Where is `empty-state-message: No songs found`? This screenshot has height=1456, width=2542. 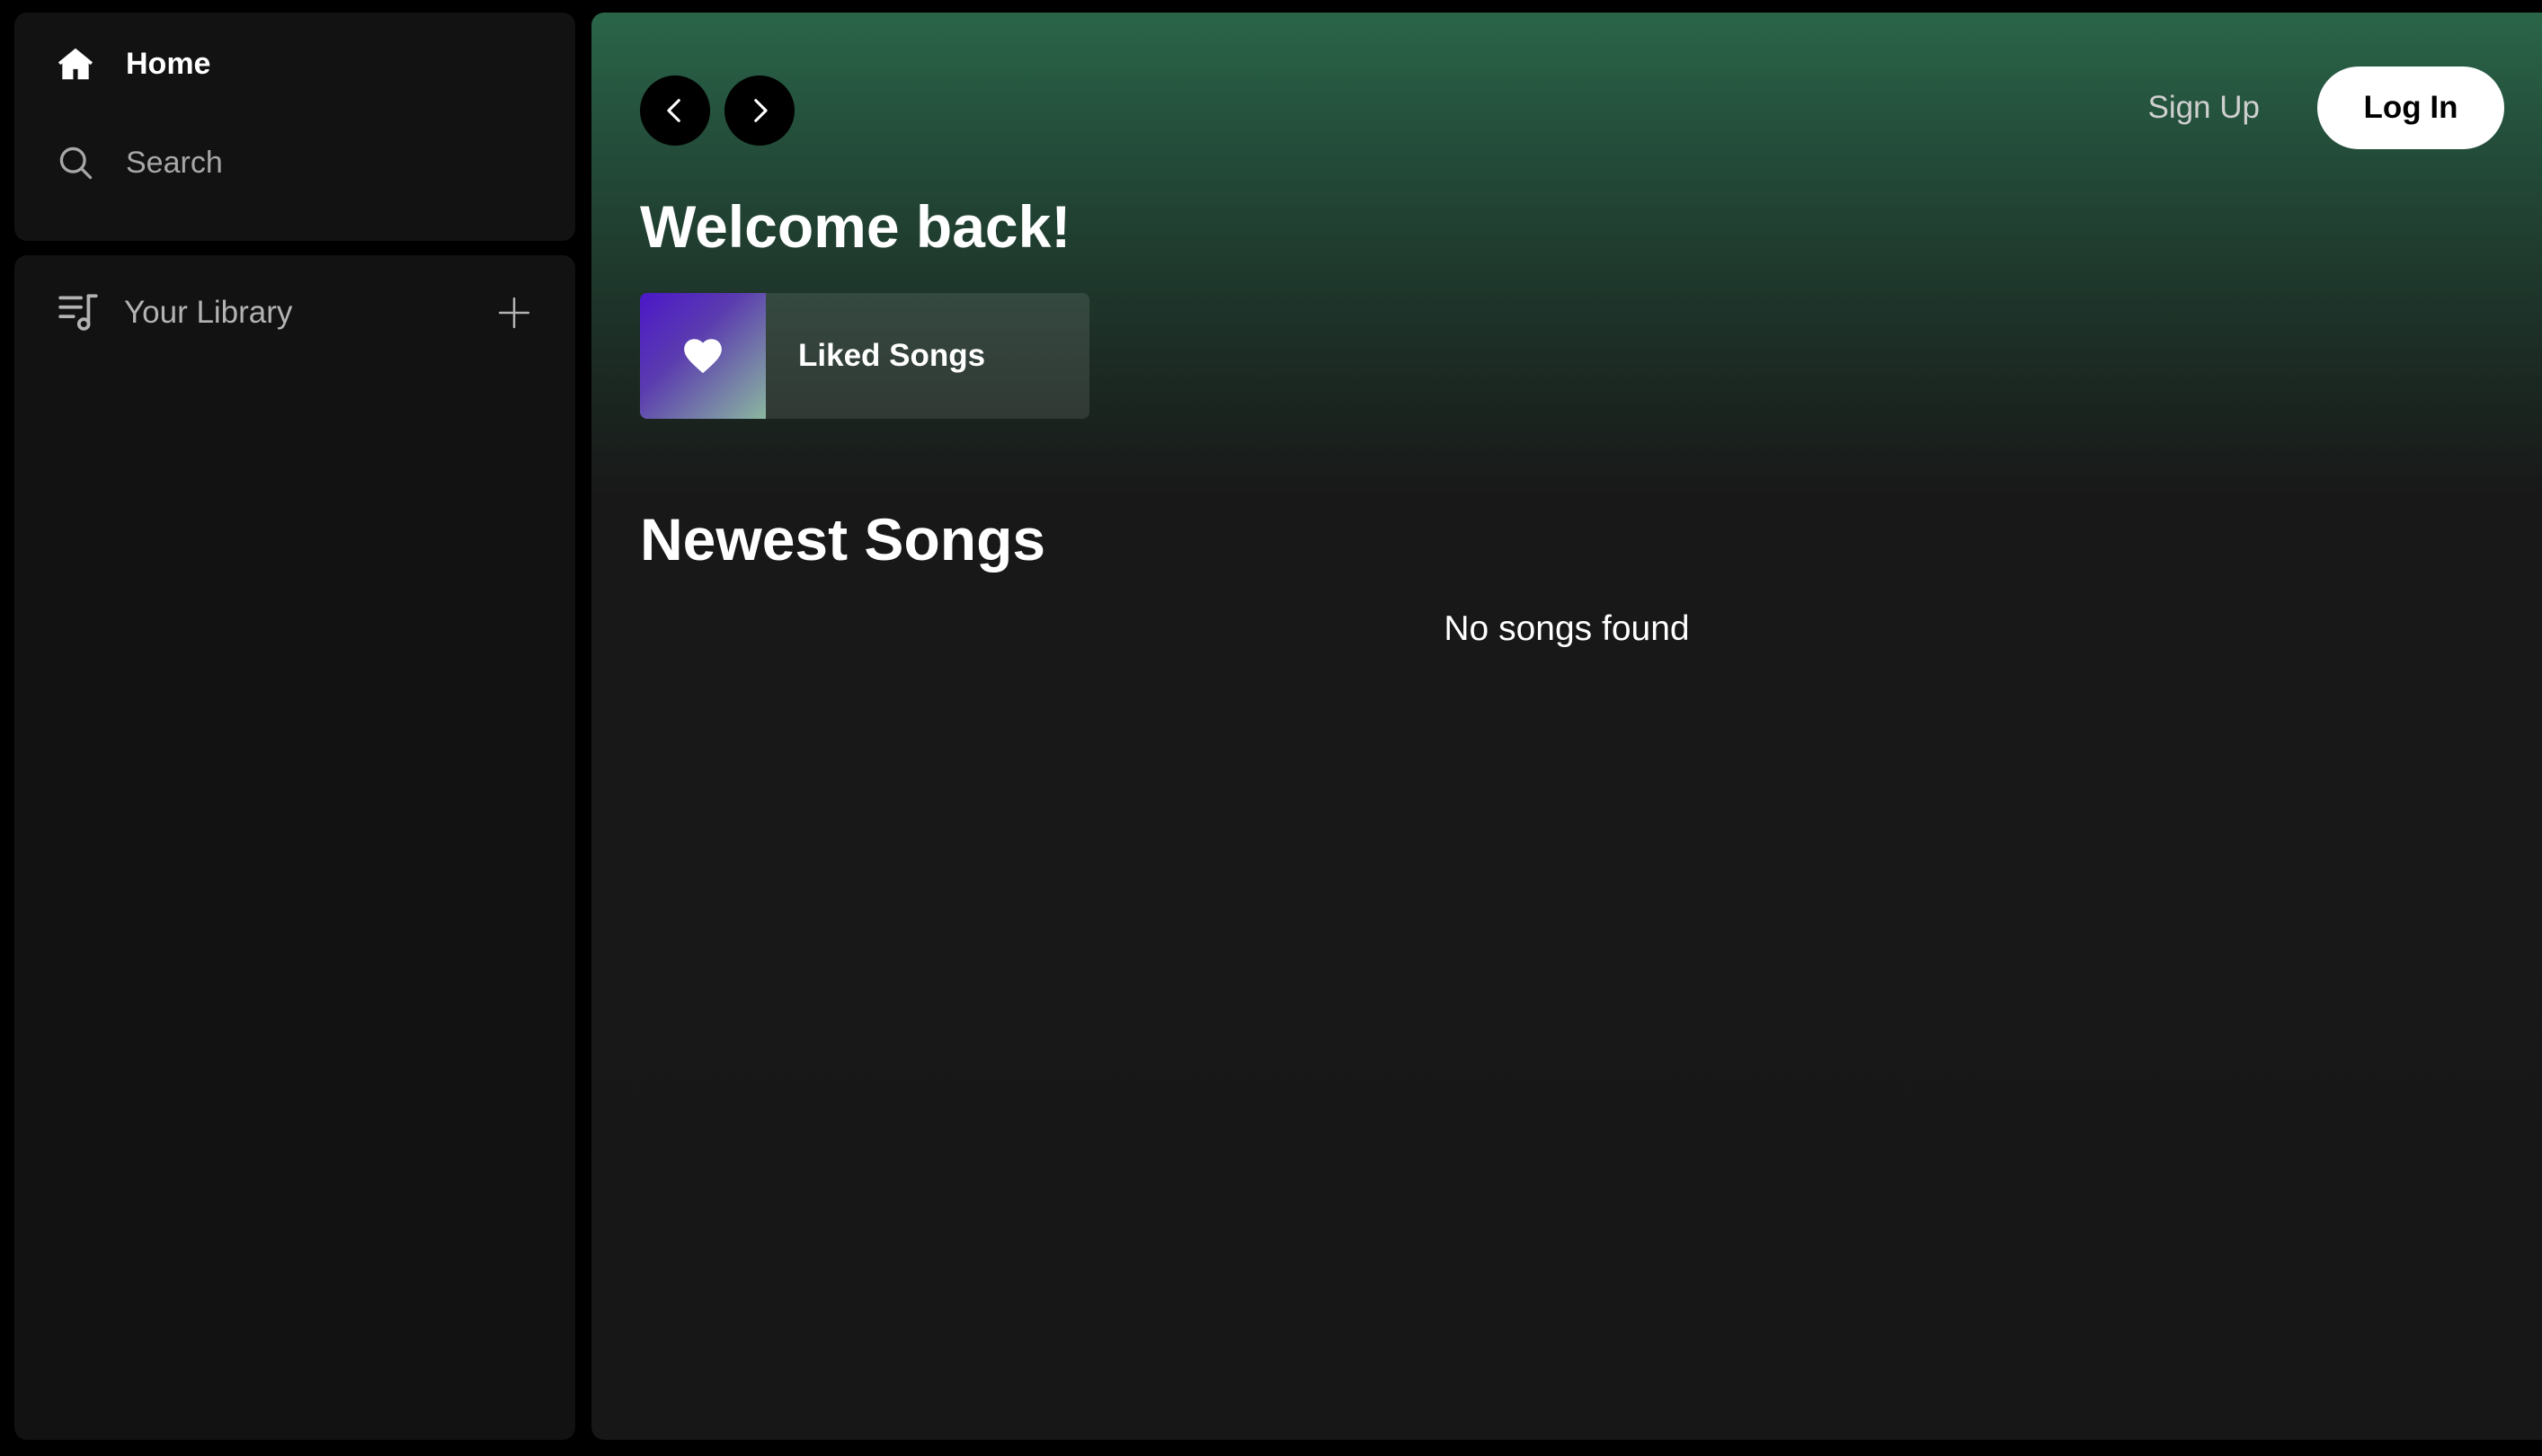 empty-state-message: No songs found is located at coordinates (1567, 629).